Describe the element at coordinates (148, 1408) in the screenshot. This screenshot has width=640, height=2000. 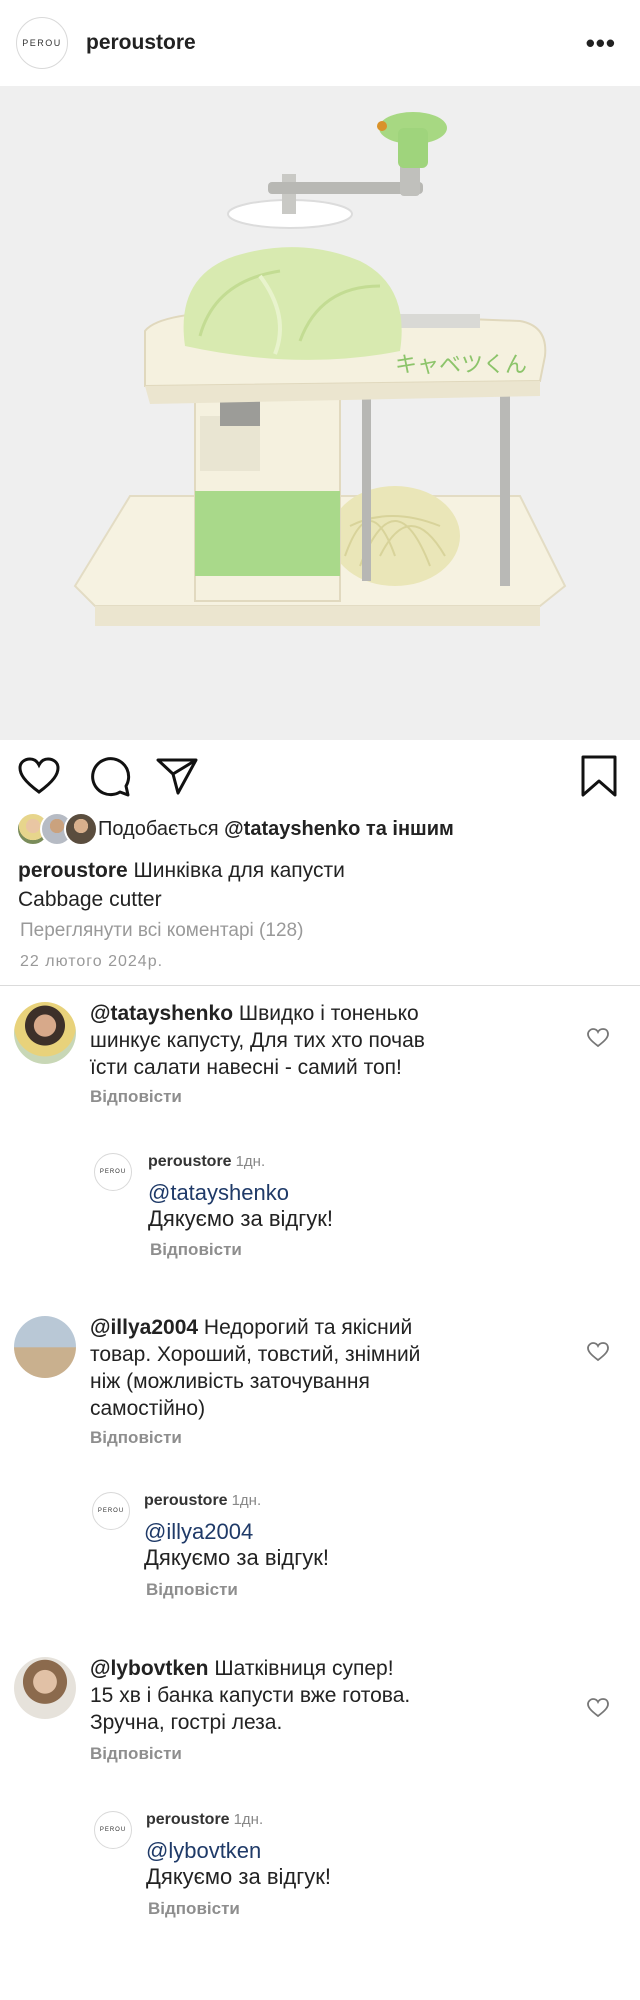
I see `comment-line: самостійно)` at that location.